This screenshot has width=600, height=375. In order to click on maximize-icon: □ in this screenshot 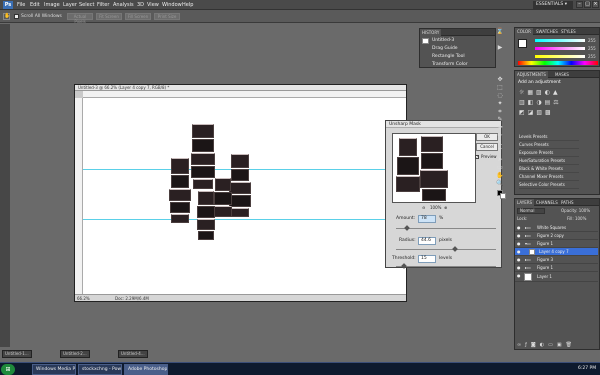, I will do `click(587, 4)`.